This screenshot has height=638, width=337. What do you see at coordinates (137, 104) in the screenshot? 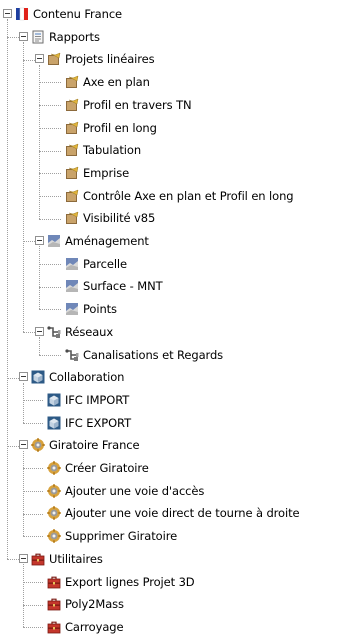
I see `tree-node-label: Profil en travers TN` at bounding box center [137, 104].